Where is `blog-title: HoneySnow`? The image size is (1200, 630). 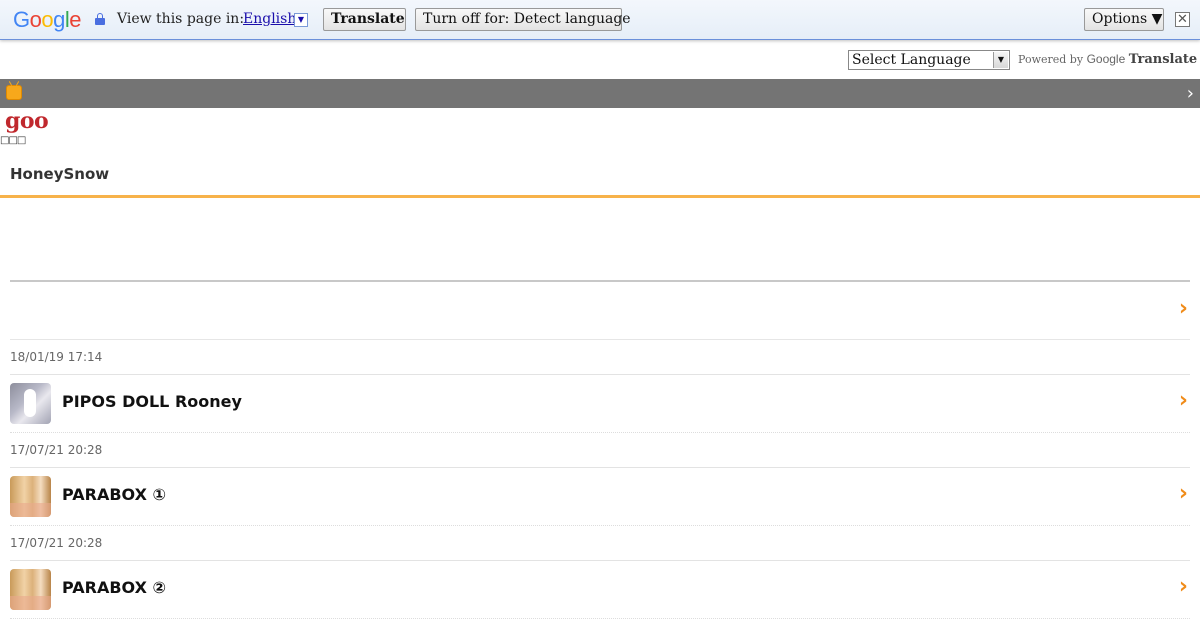
blog-title: HoneySnow is located at coordinates (59, 174).